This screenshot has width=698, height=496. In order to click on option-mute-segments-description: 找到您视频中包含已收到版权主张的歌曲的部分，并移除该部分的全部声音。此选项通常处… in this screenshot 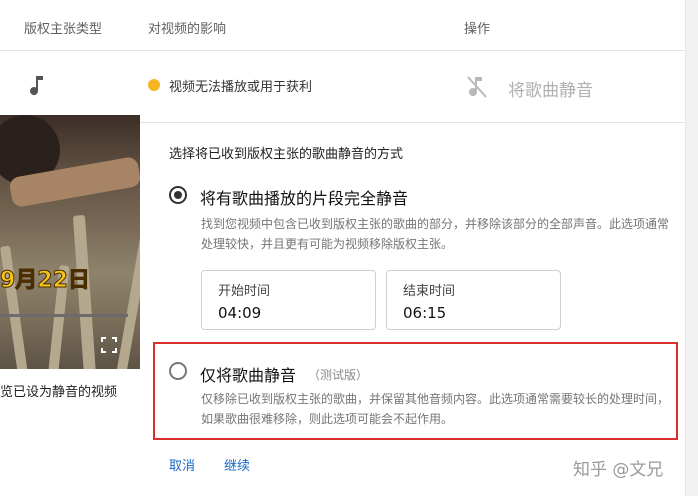, I will do `click(435, 234)`.